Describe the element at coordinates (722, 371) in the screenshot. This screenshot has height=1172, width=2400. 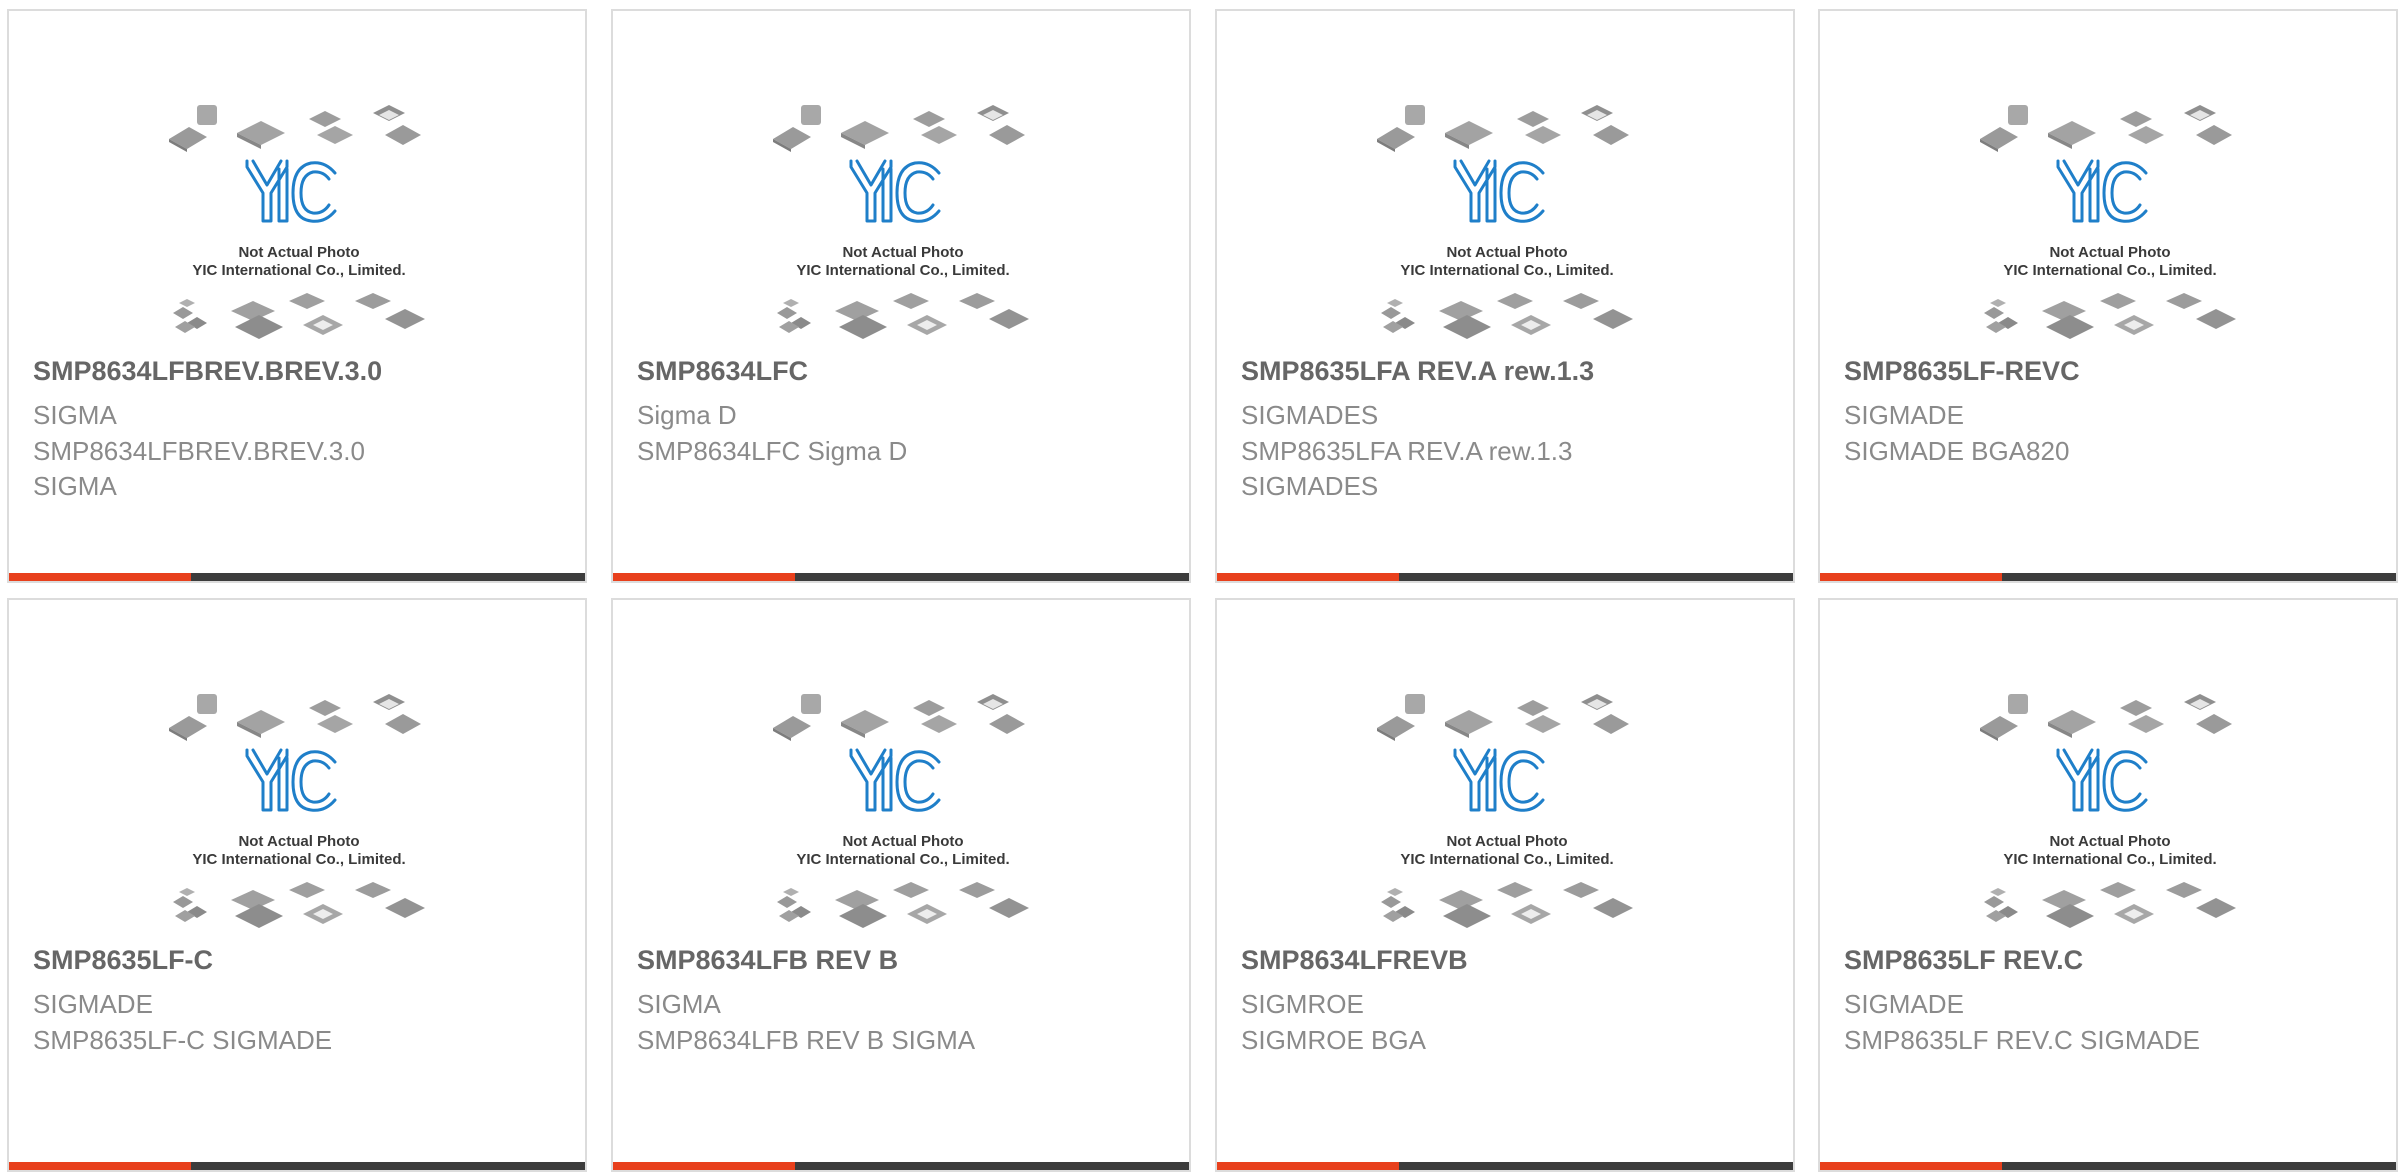
I see `part-number: SMP8634LFC` at that location.